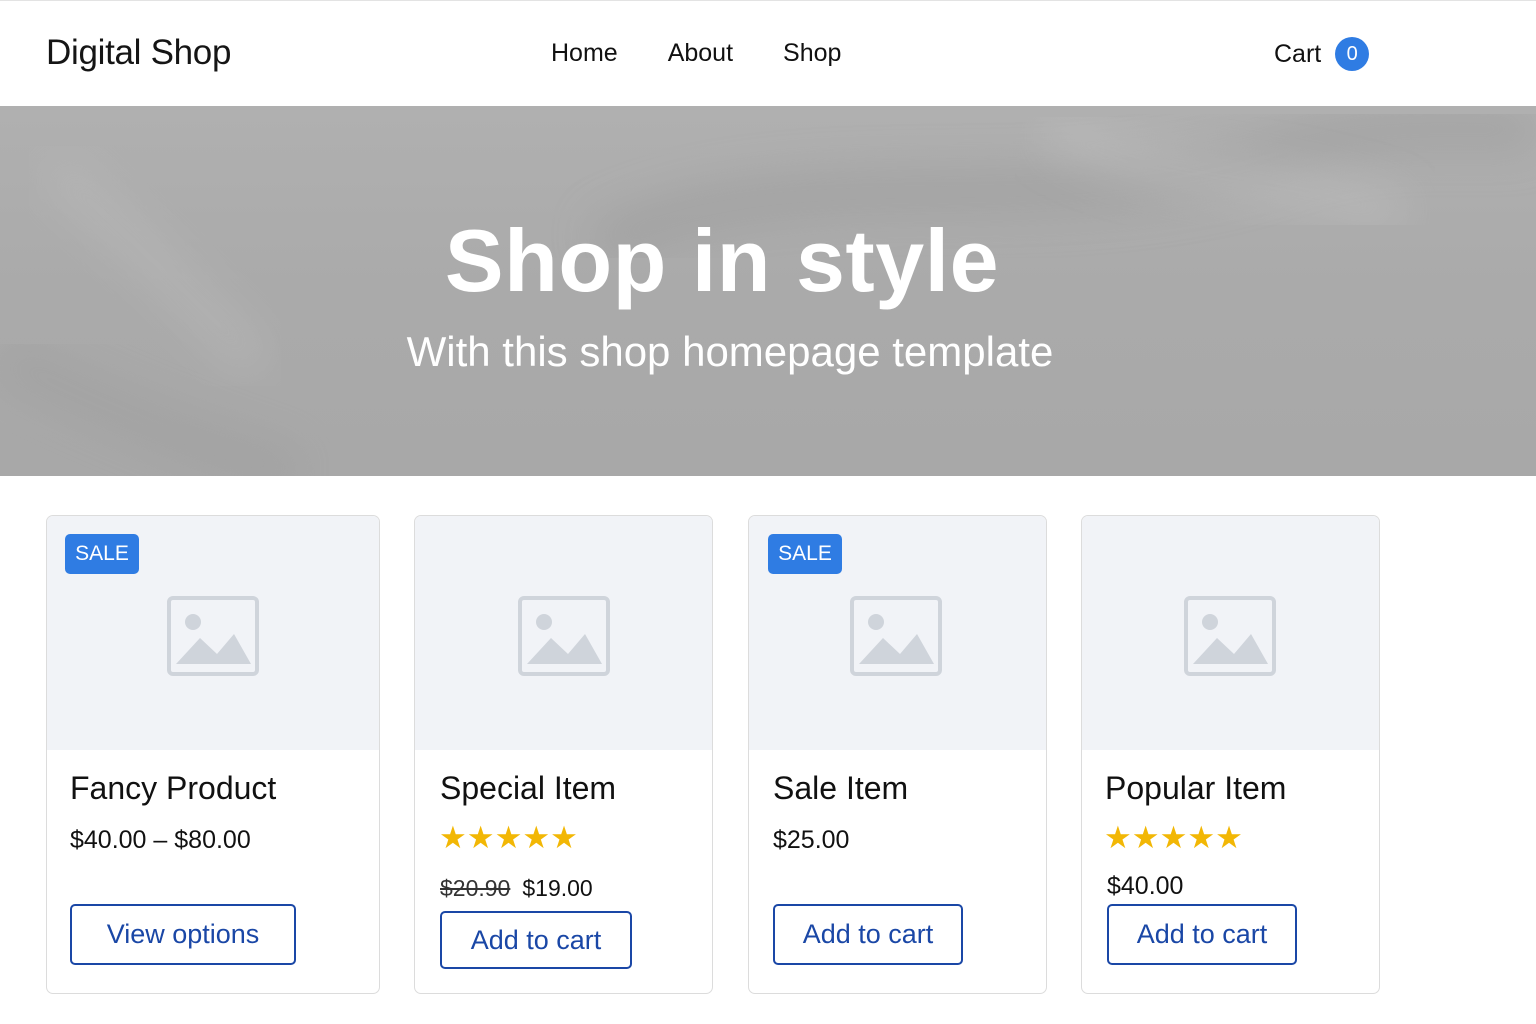 This screenshot has width=1536, height=1024. Describe the element at coordinates (528, 788) in the screenshot. I see `product-title: Special Item` at that location.